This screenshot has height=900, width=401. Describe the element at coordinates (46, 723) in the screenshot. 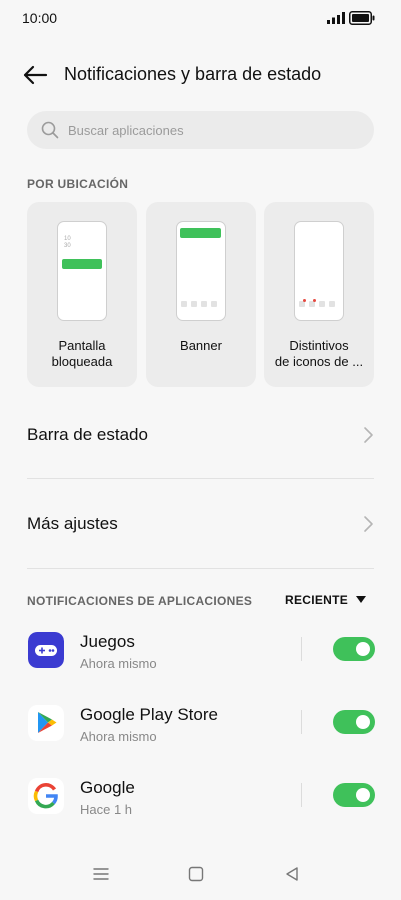

I see `play-store-icon` at that location.